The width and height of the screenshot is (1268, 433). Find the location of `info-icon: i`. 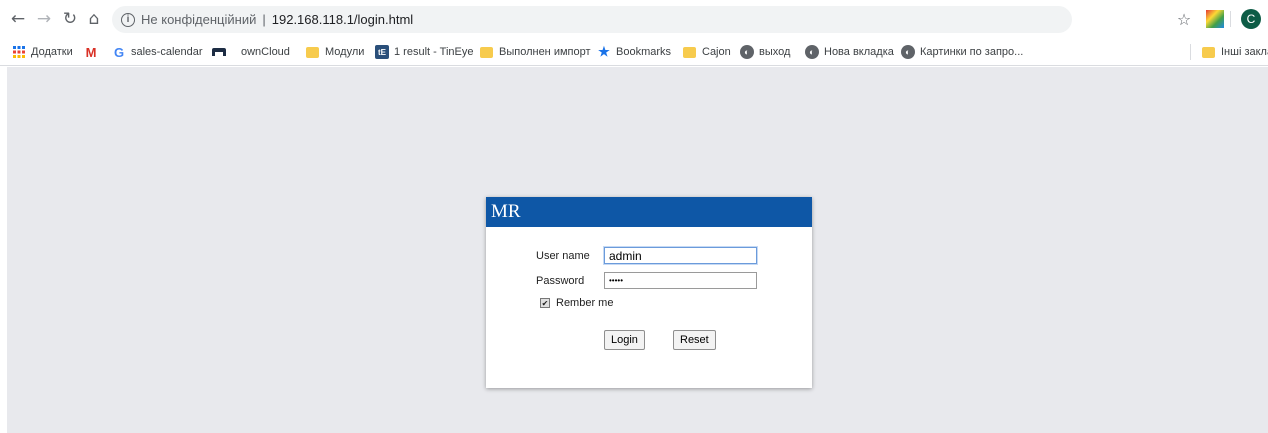

info-icon: i is located at coordinates (128, 19).